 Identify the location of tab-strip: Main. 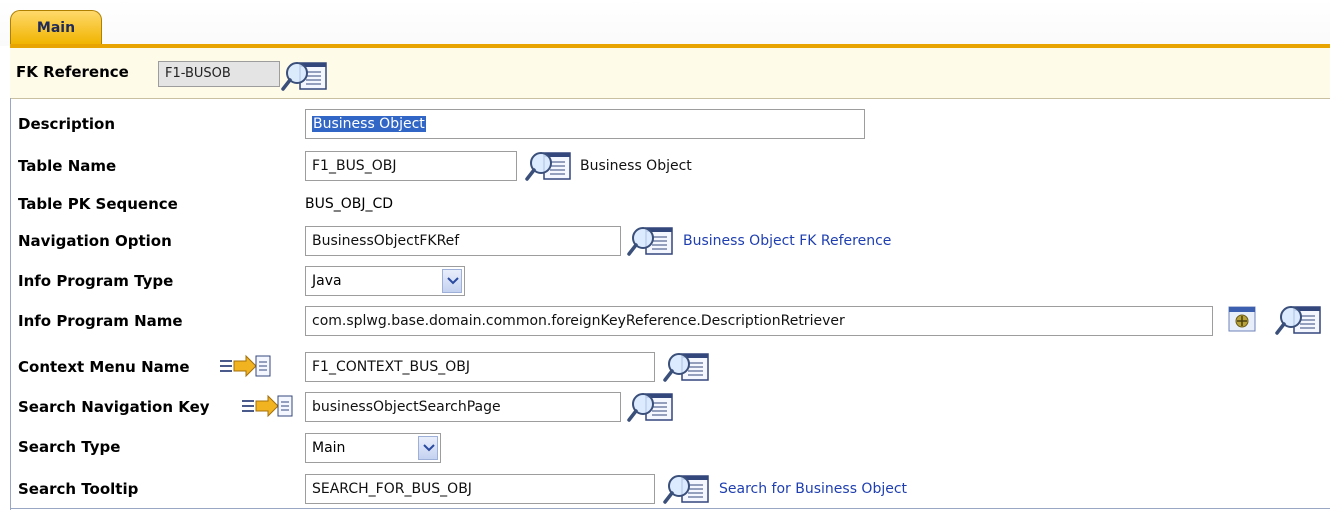
(665, 23).